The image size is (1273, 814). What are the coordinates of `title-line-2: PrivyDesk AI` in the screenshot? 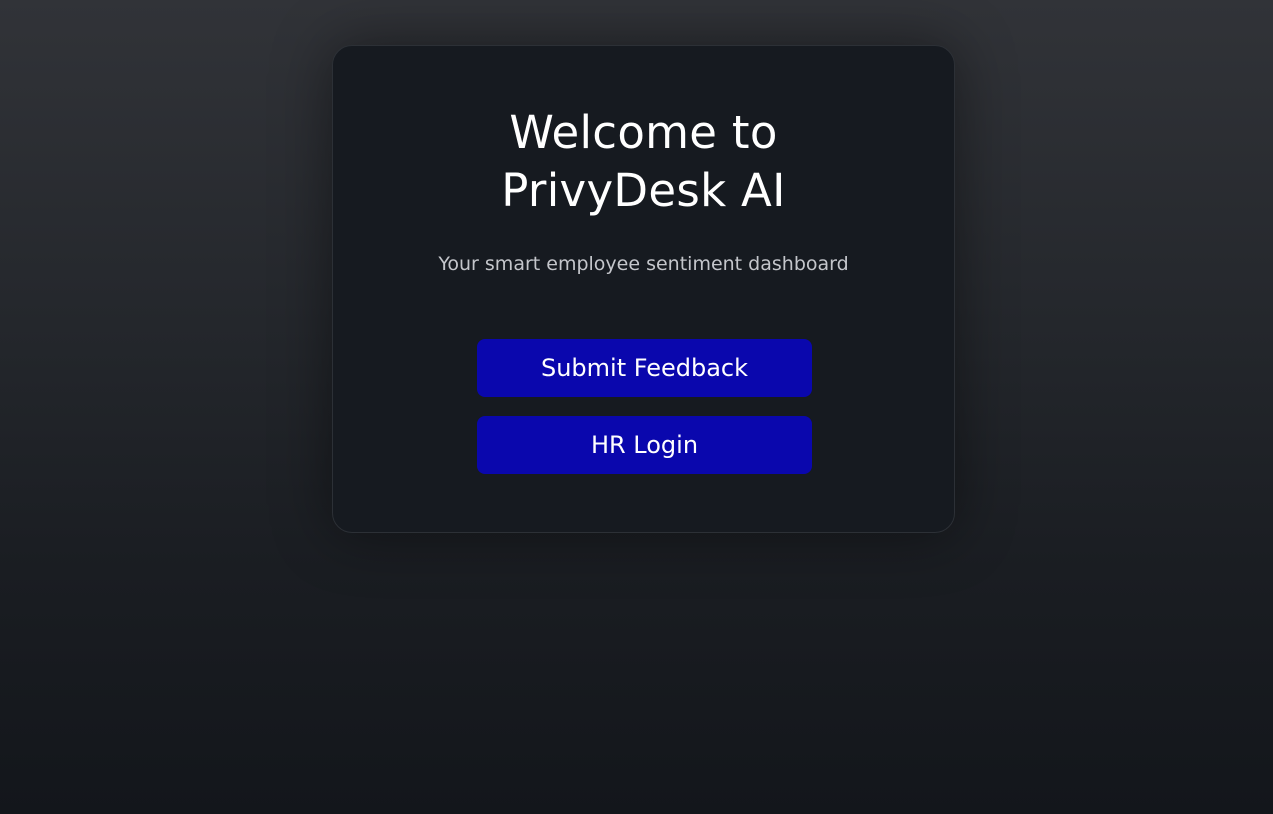 It's located at (643, 190).